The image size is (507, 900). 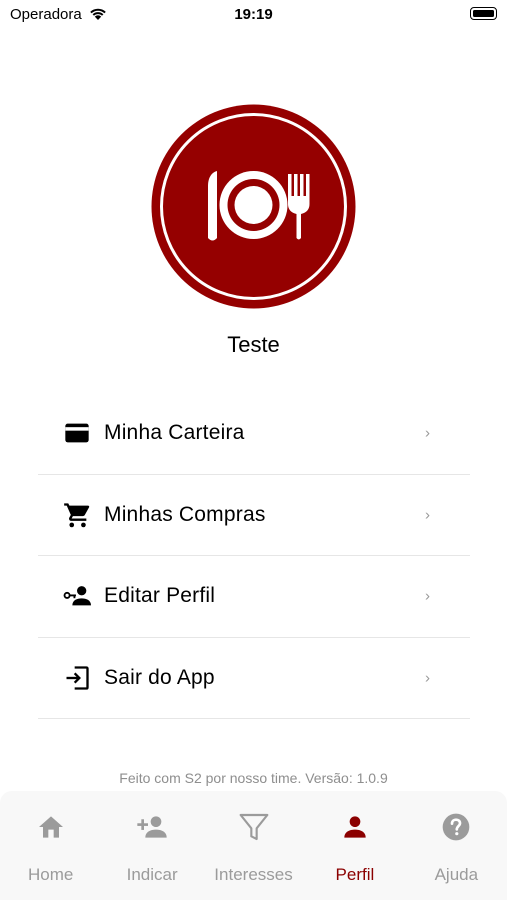 What do you see at coordinates (456, 827) in the screenshot?
I see `help-icon` at bounding box center [456, 827].